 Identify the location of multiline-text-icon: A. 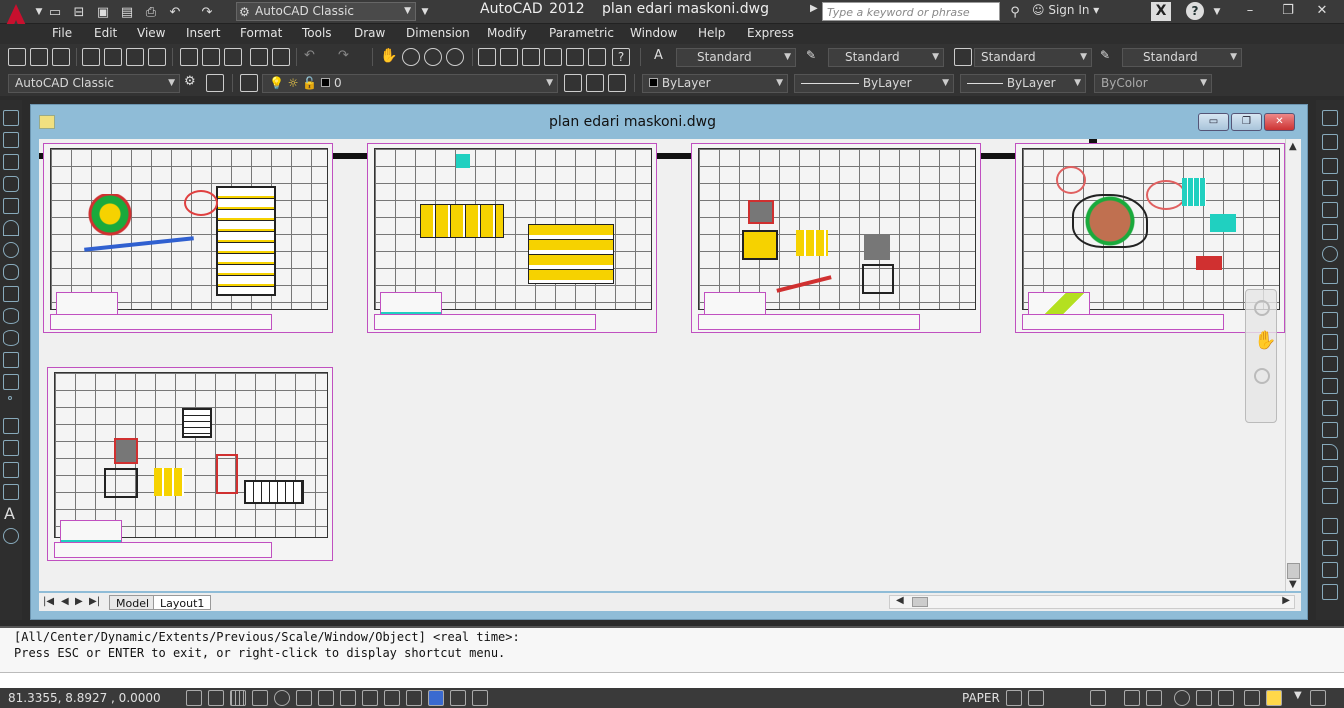
(9, 513).